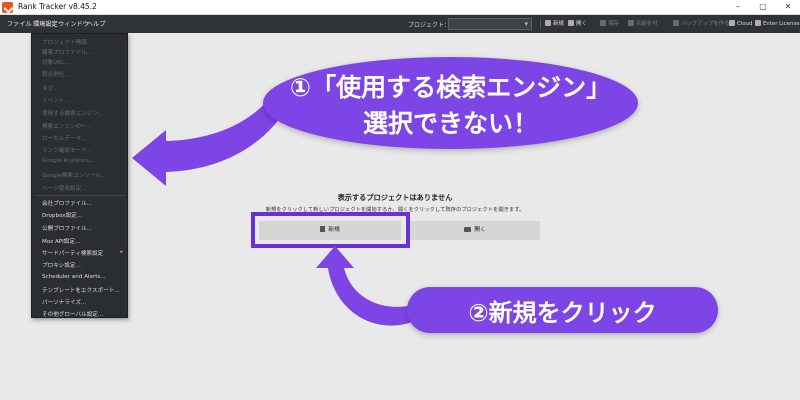  I want to click on callout-2-text: ②新規をクリック, so click(562, 313).